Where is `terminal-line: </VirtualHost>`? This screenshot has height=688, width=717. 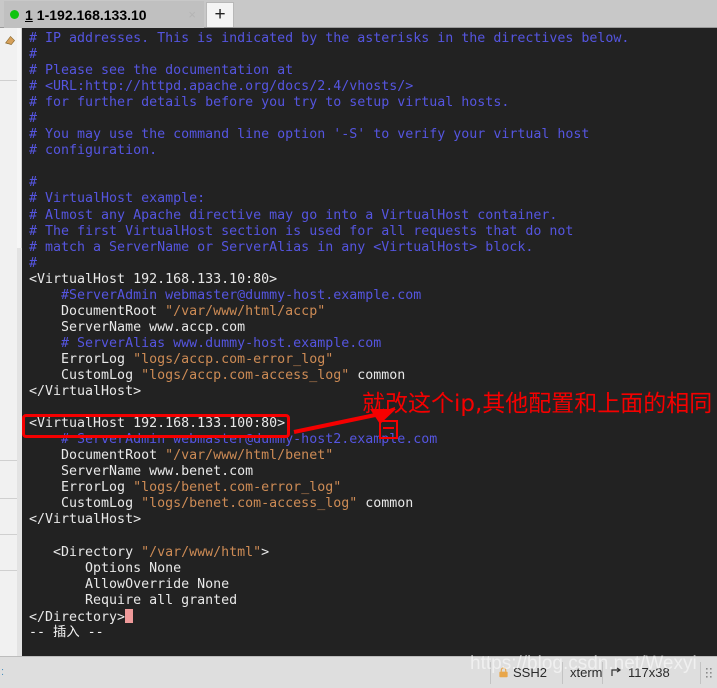 terminal-line: </VirtualHost> is located at coordinates (329, 520).